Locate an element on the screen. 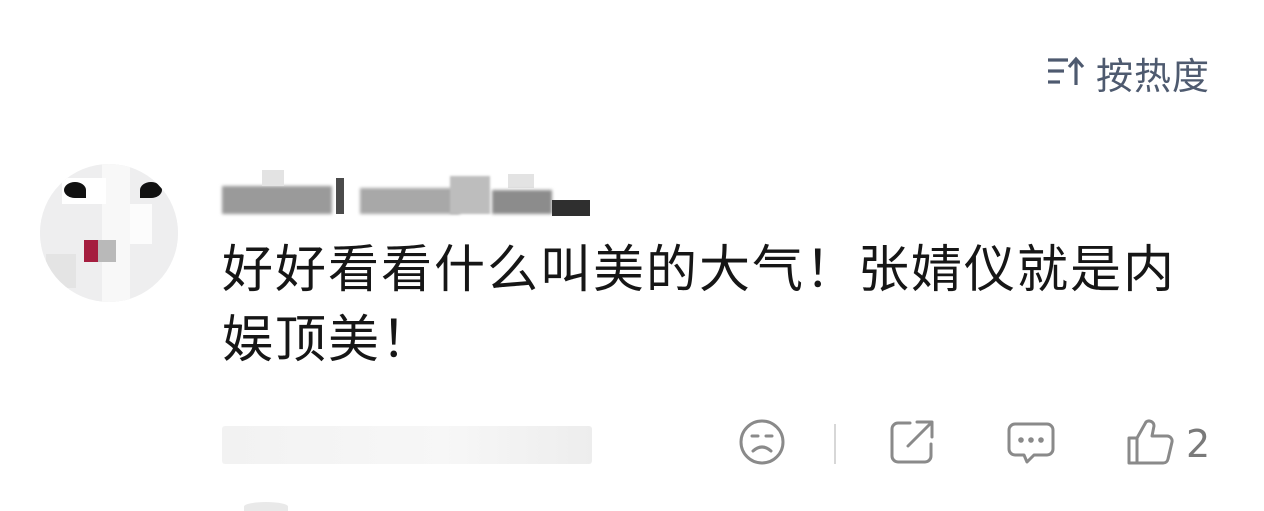  sort-label: 按热度 is located at coordinates (1153, 76).